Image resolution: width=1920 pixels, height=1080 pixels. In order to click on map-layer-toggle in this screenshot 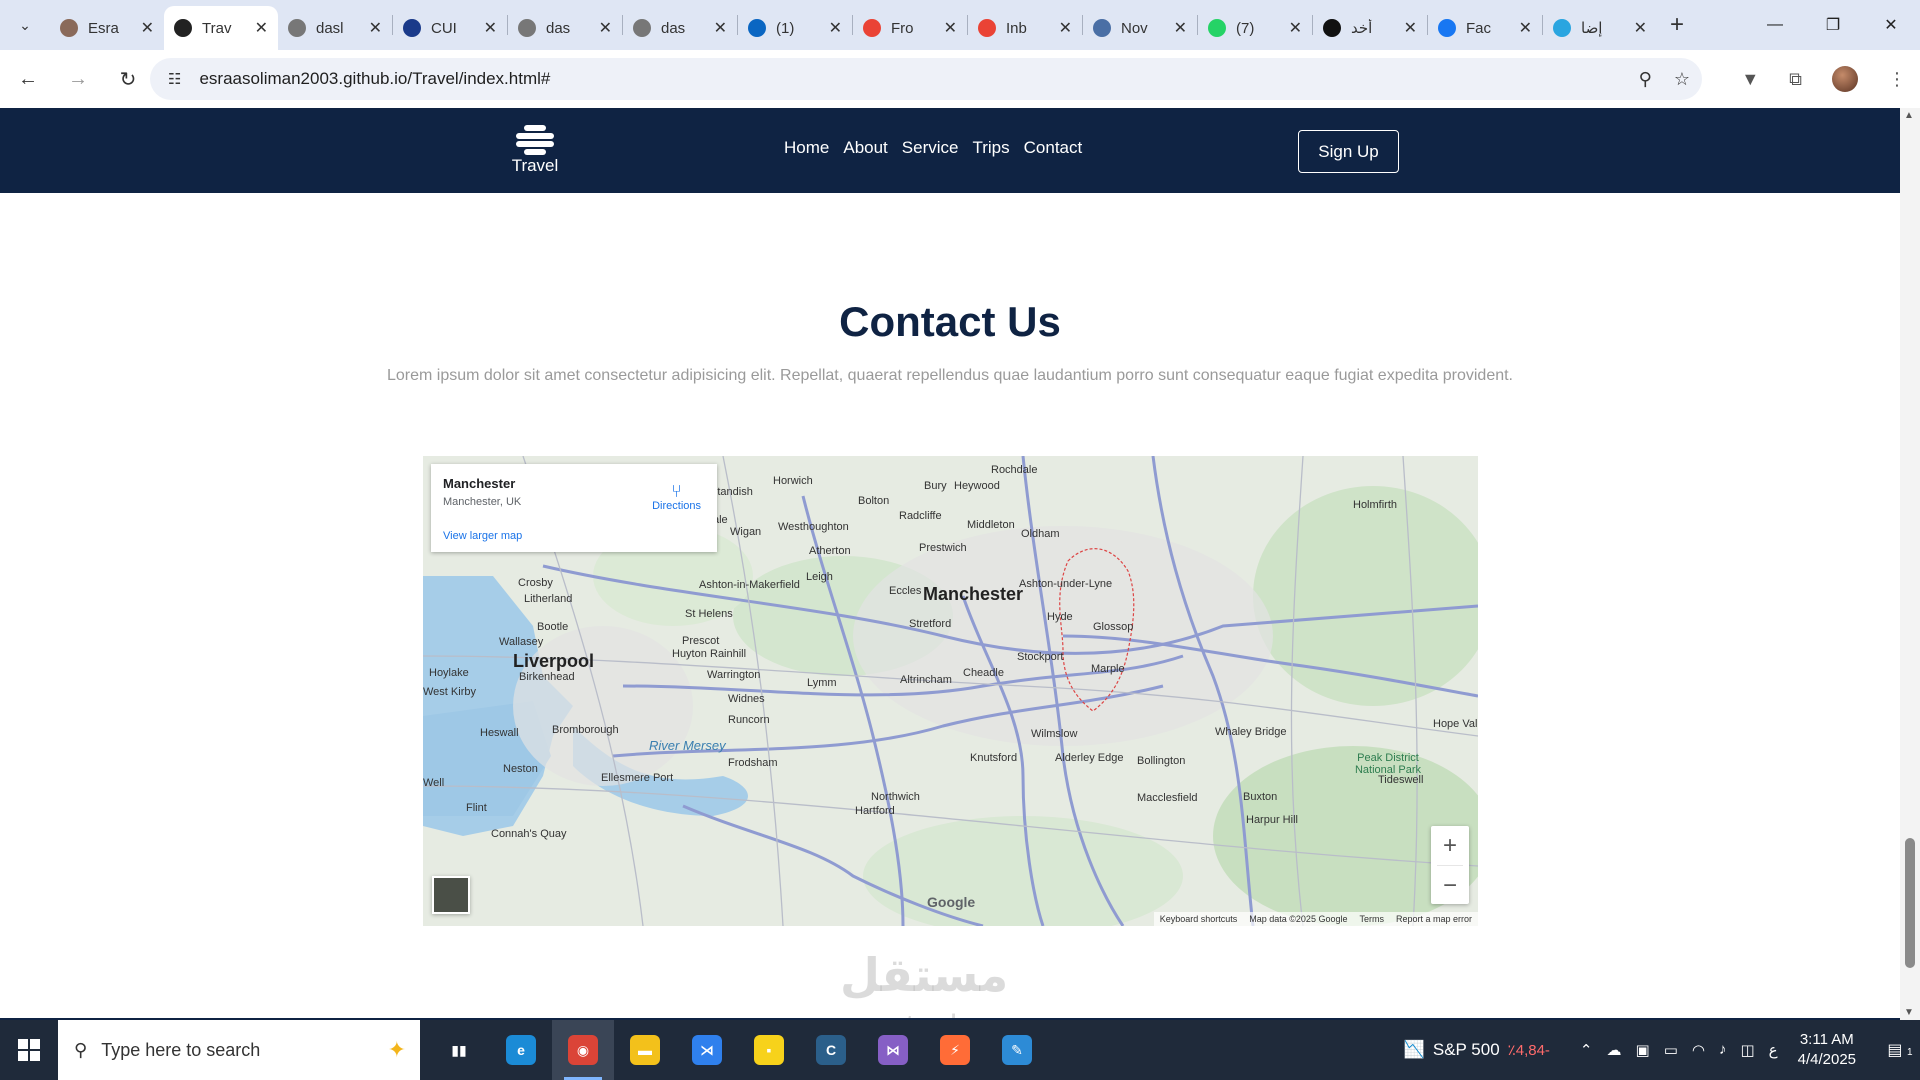, I will do `click(451, 895)`.